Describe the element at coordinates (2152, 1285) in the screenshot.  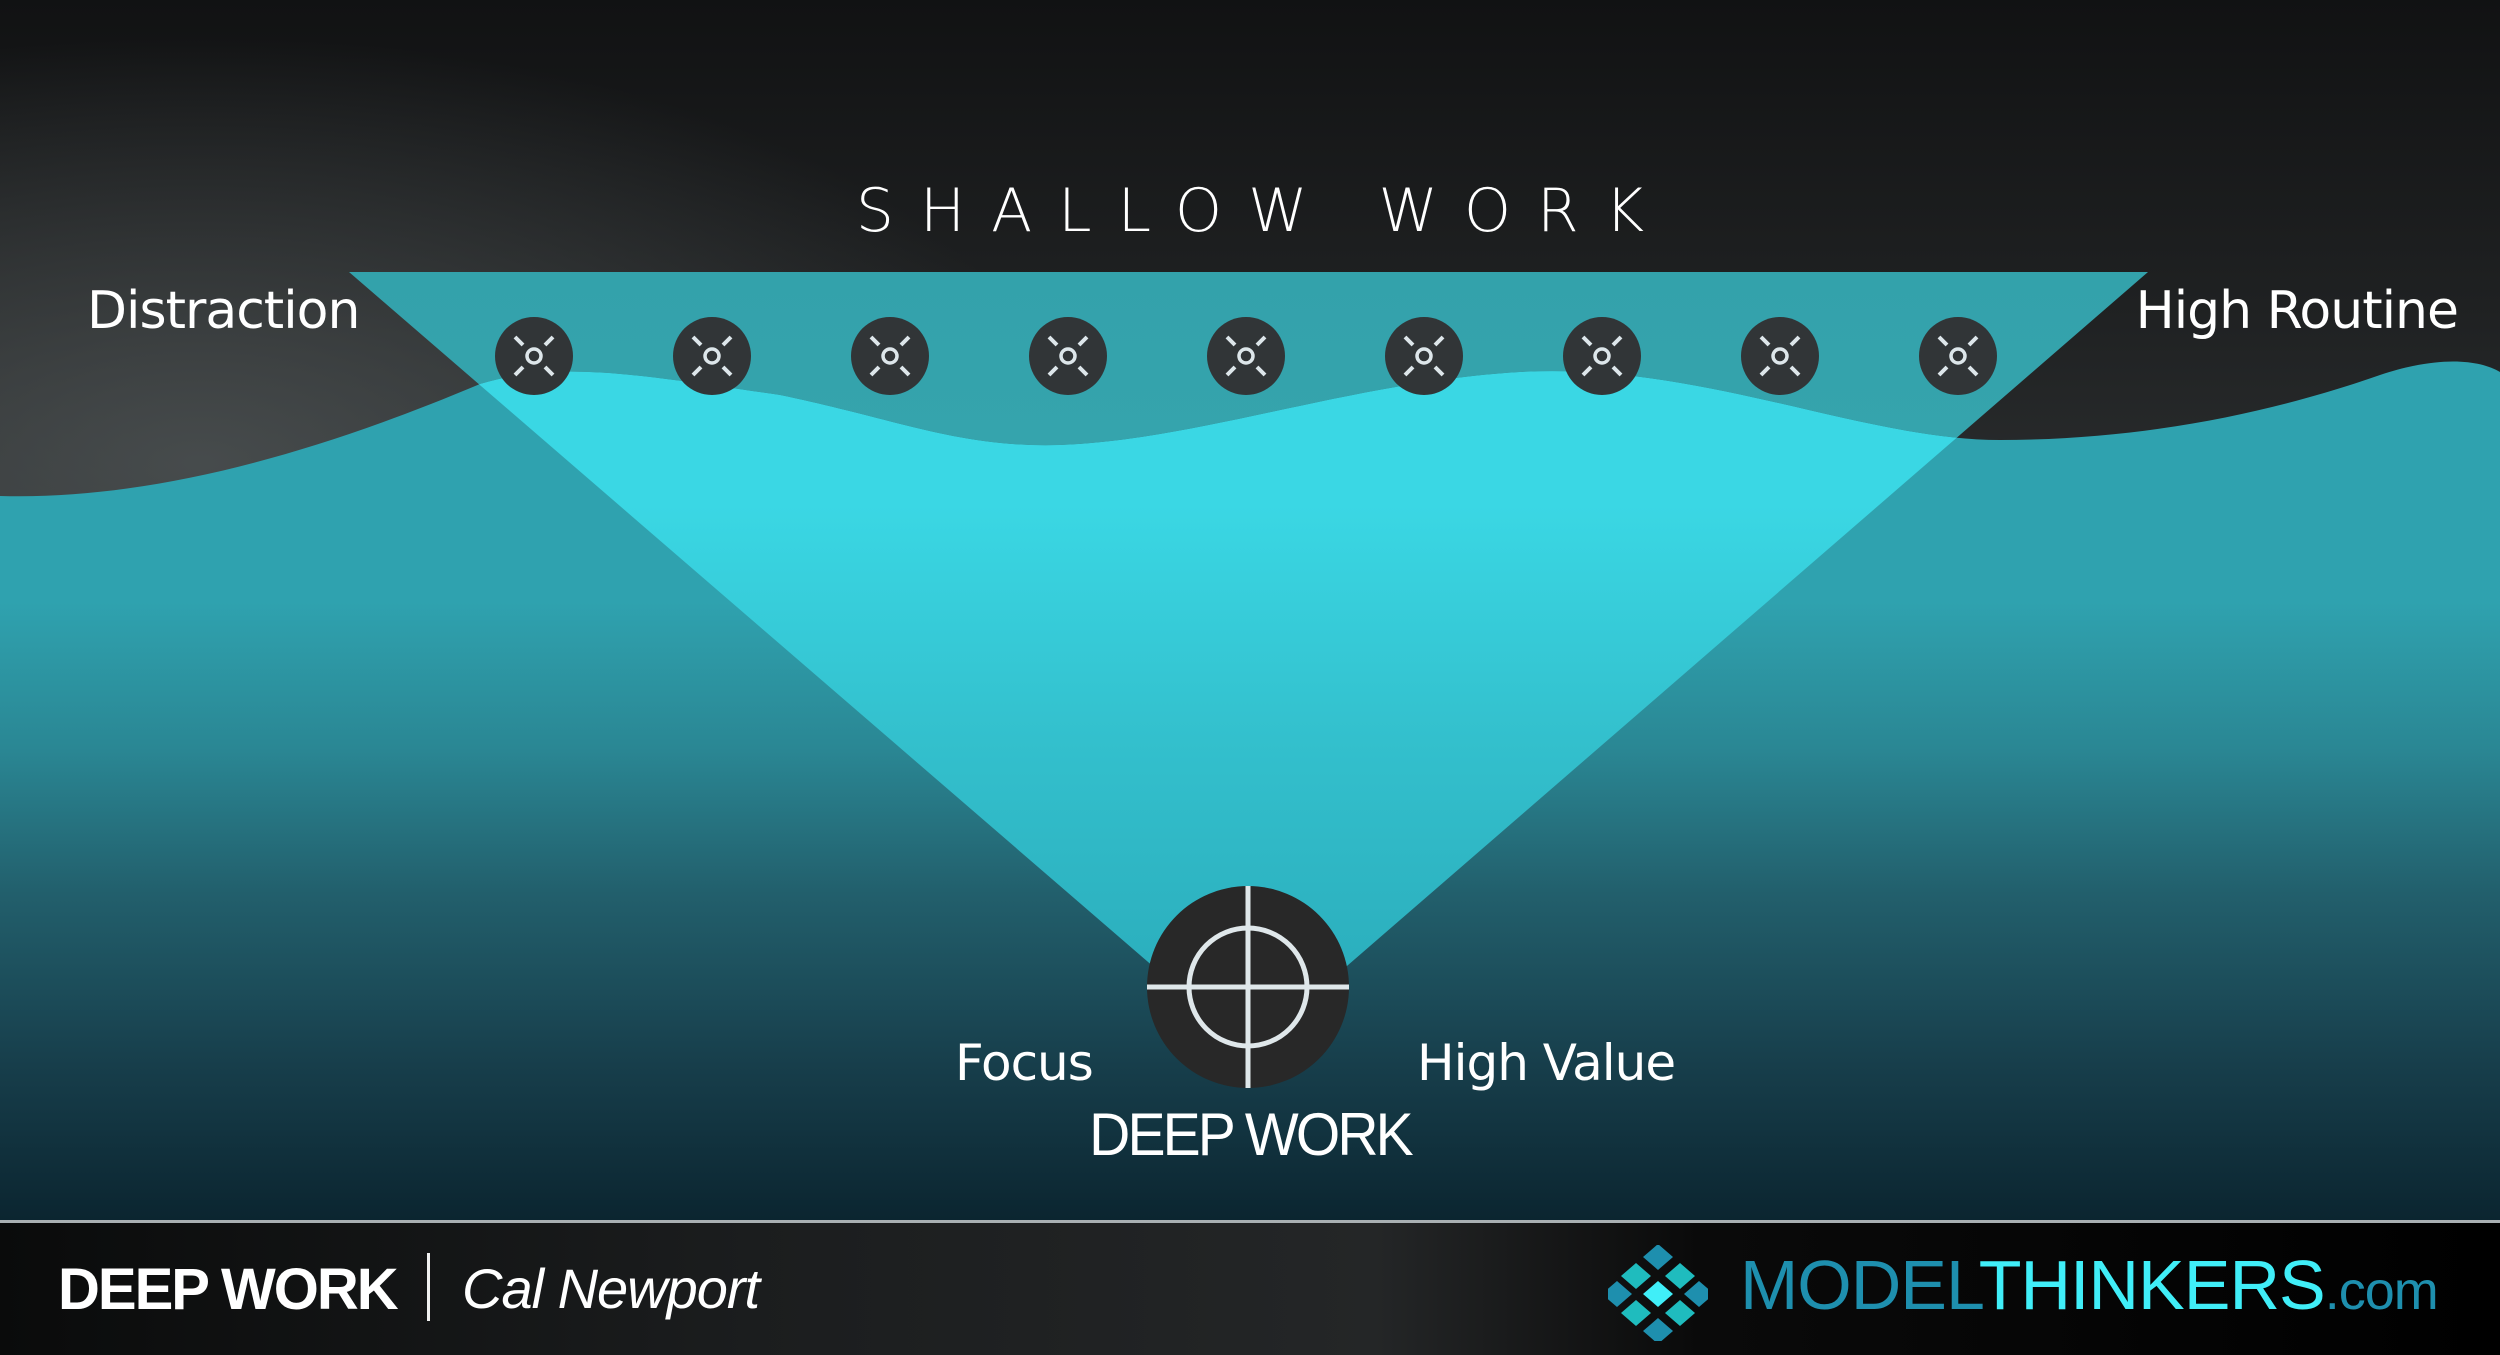
I see `brand-thinkers: THINKERS` at that location.